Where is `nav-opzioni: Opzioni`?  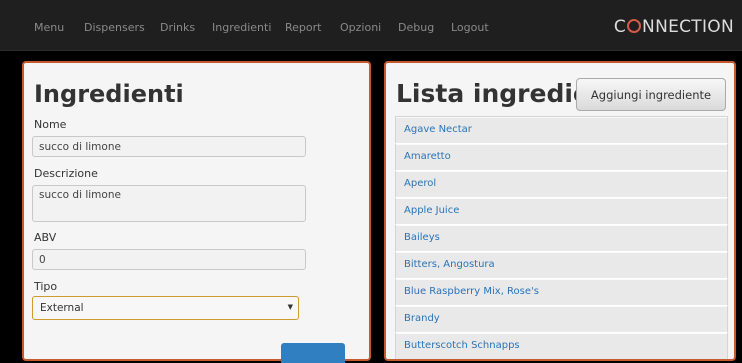
nav-opzioni: Opzioni is located at coordinates (360, 27).